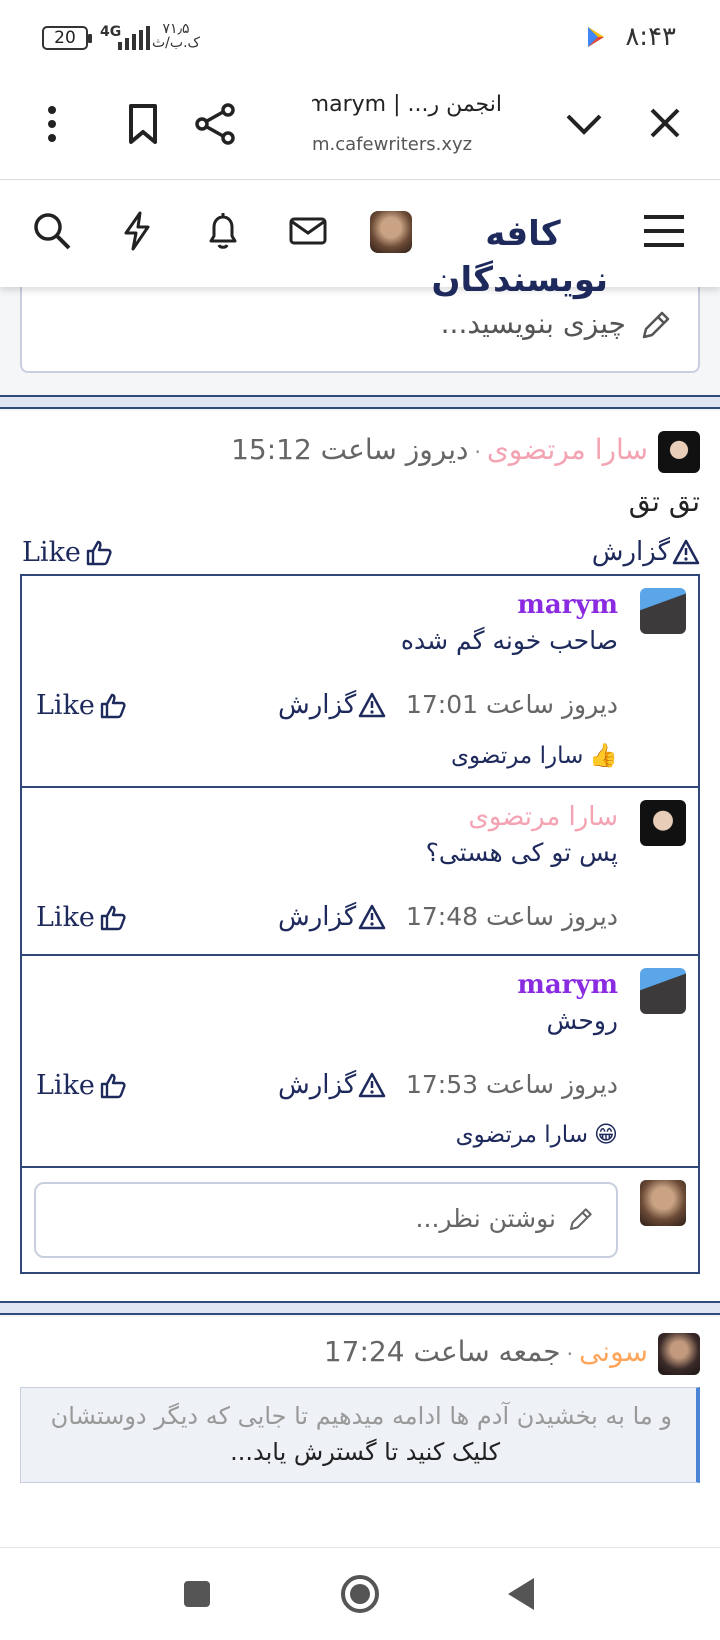 This screenshot has height=1640, width=720. What do you see at coordinates (308, 233) in the screenshot?
I see `mail-icon` at bounding box center [308, 233].